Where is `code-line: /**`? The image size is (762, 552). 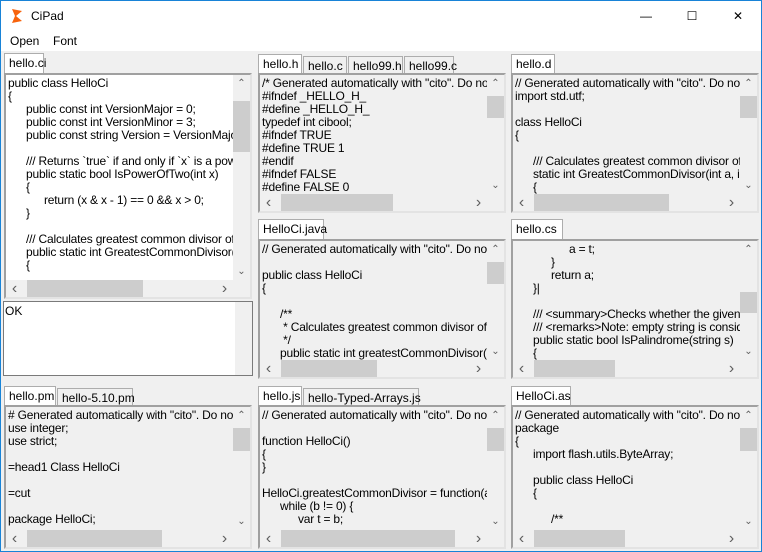
code-line: /** is located at coordinates (539, 519).